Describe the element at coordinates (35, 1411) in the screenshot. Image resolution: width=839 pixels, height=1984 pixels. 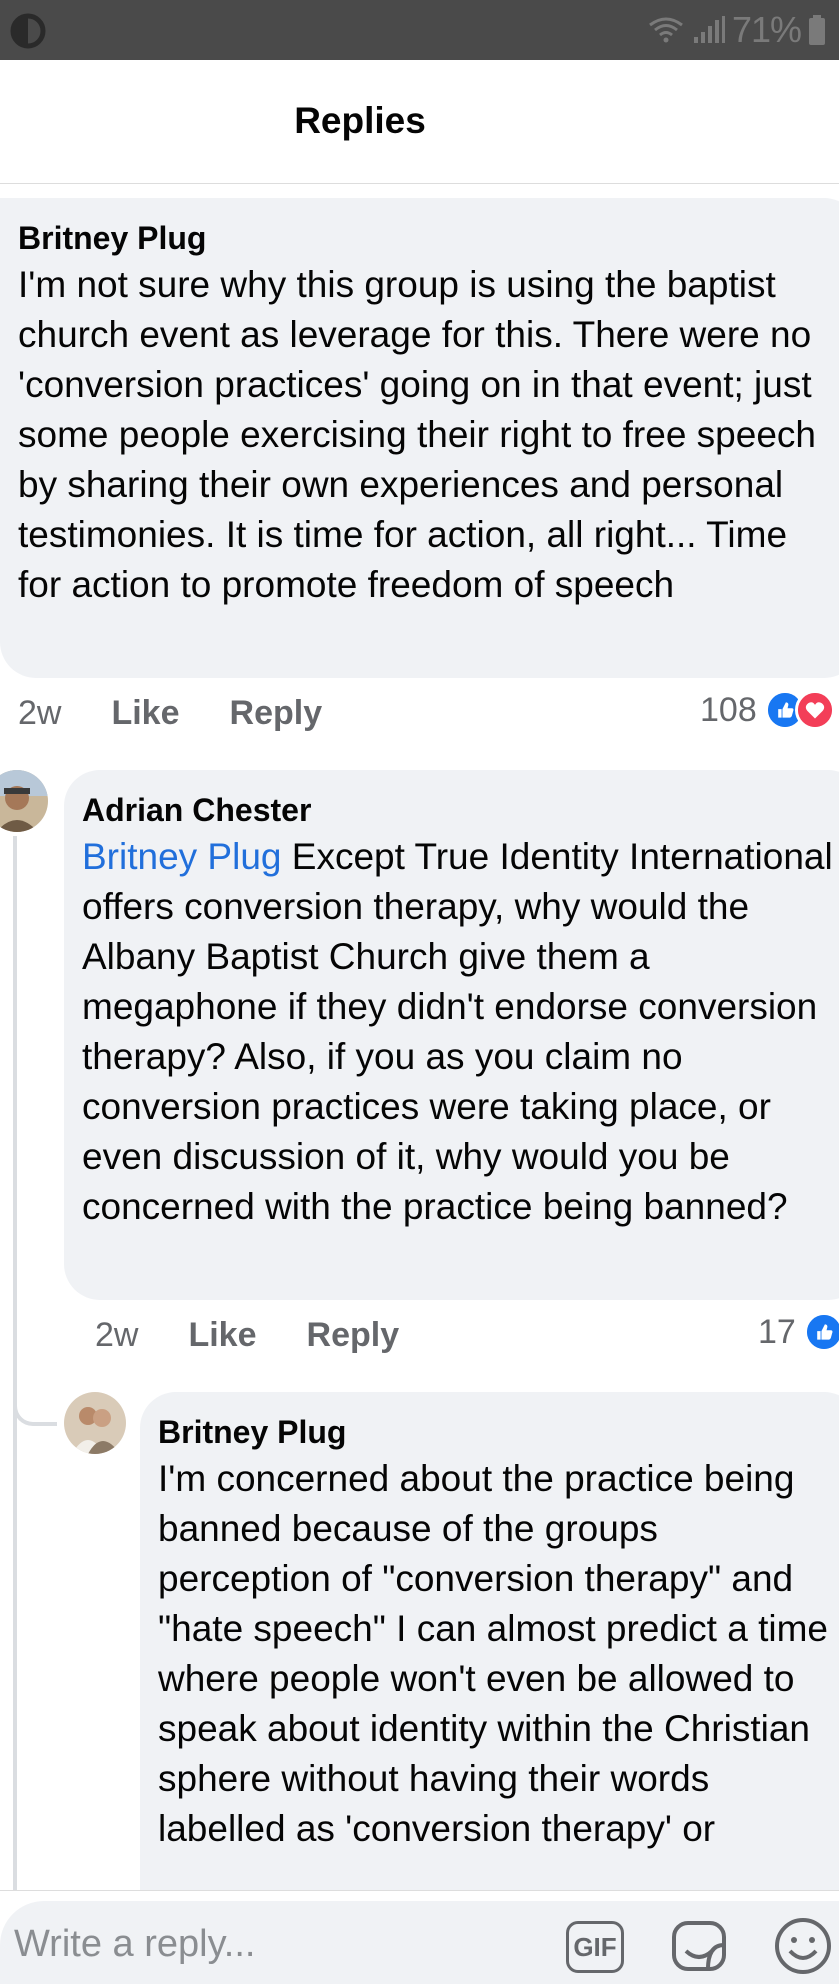
I see `thread-connector` at that location.